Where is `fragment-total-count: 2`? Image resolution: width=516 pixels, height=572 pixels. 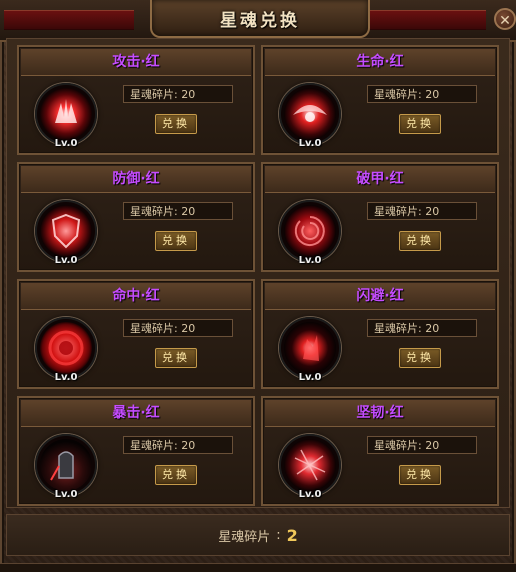 fragment-total-count: 2 is located at coordinates (292, 535).